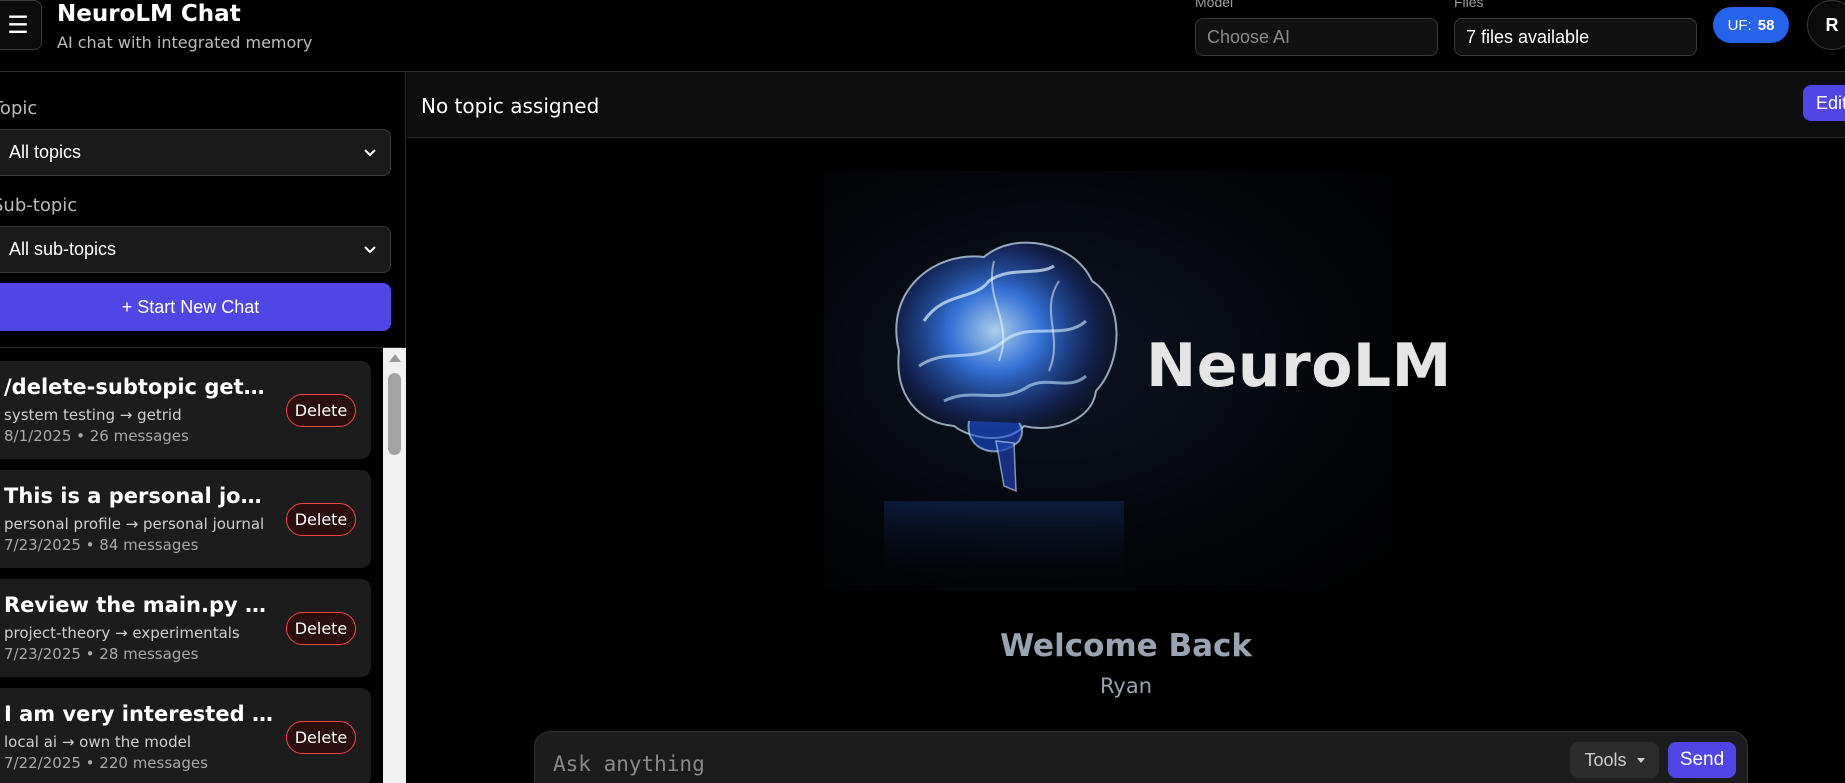 The height and width of the screenshot is (783, 1845). What do you see at coordinates (1126, 646) in the screenshot?
I see `welcome-title: Welcome Back` at bounding box center [1126, 646].